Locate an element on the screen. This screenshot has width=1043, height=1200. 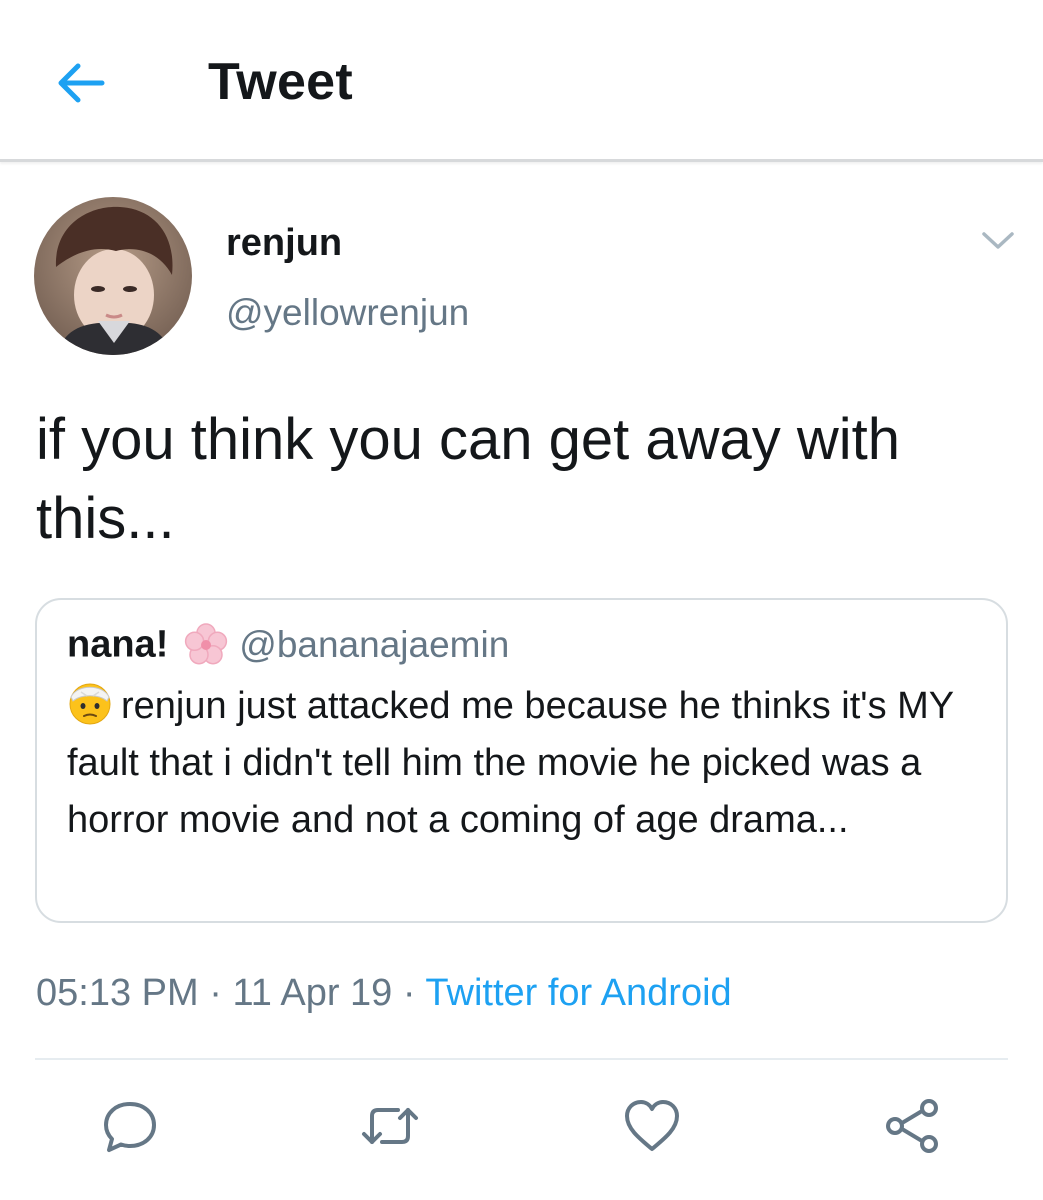
author-handle: @yellowrenjun is located at coordinates (347, 313).